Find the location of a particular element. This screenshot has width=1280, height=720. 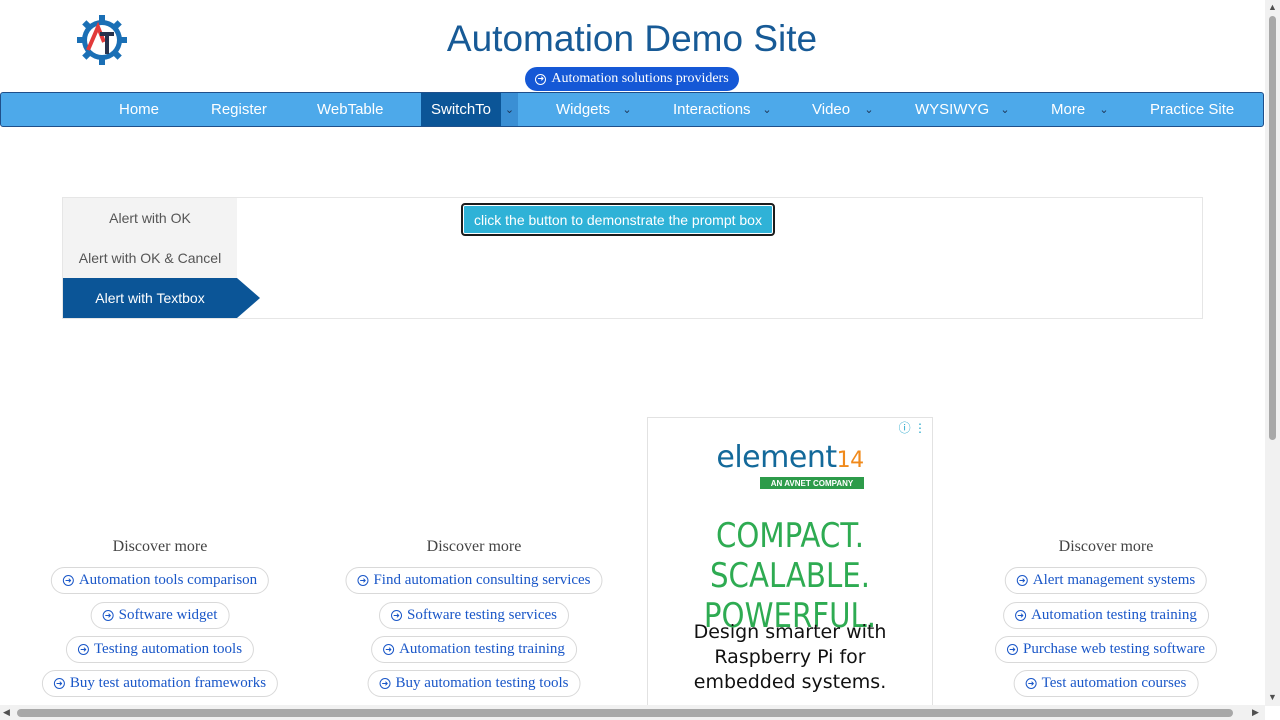

nav-video: Video is located at coordinates (831, 109).